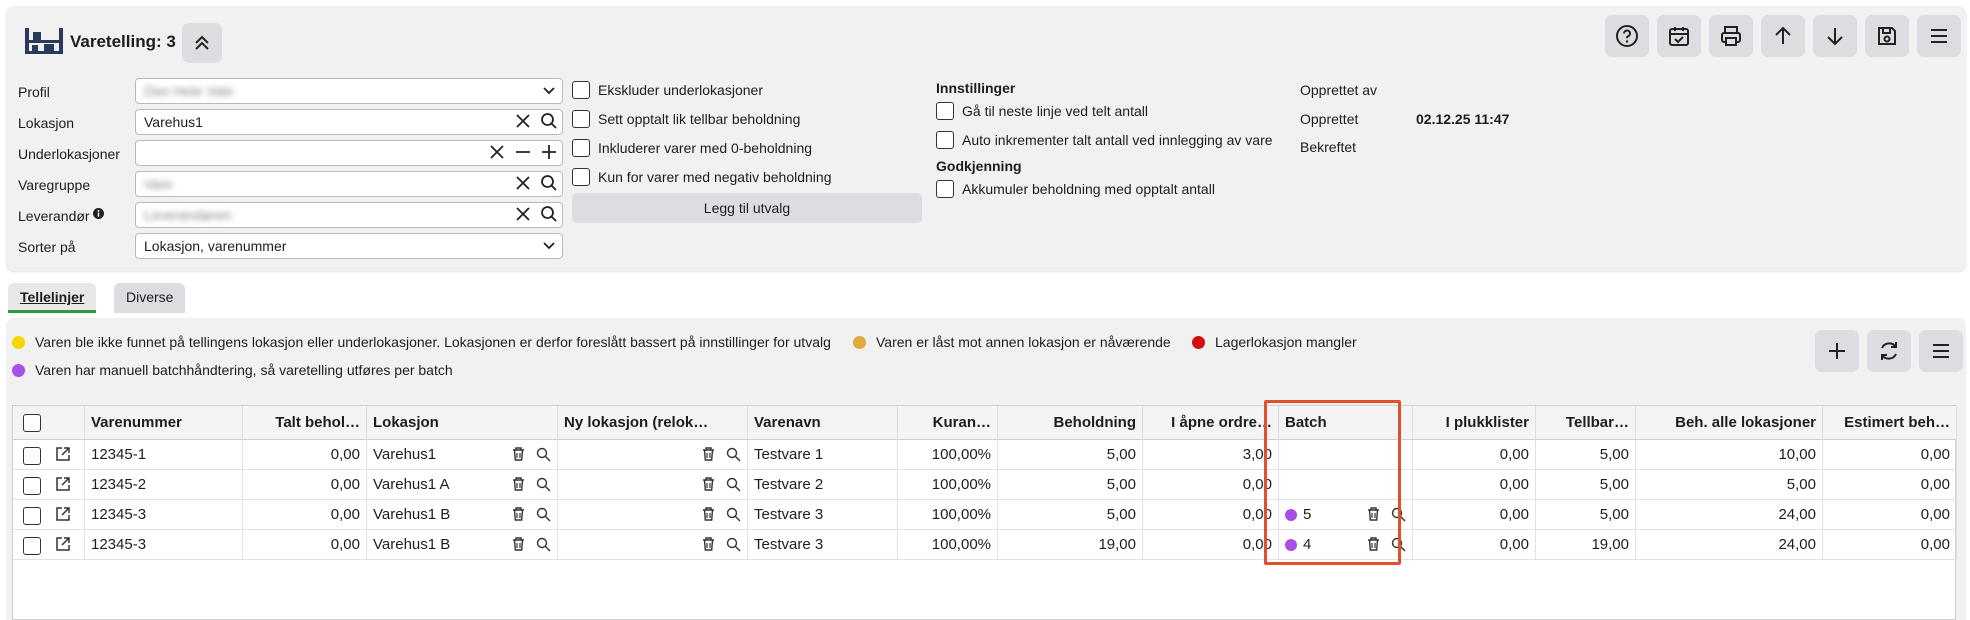 The height and width of the screenshot is (620, 1970). I want to click on refresh-button, so click(1889, 351).